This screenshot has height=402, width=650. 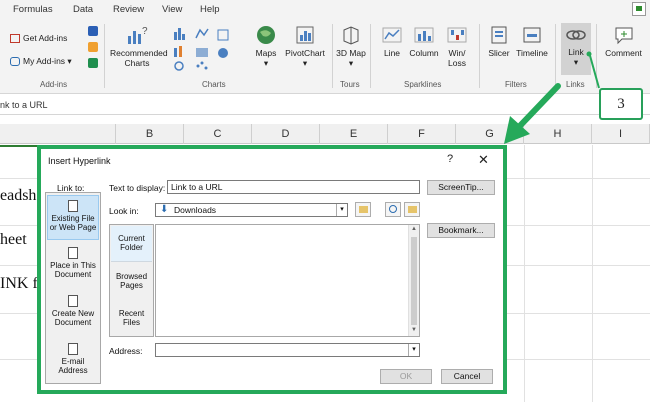 I want to click on formula-bar-text: nk to a URL, so click(x=24, y=105).